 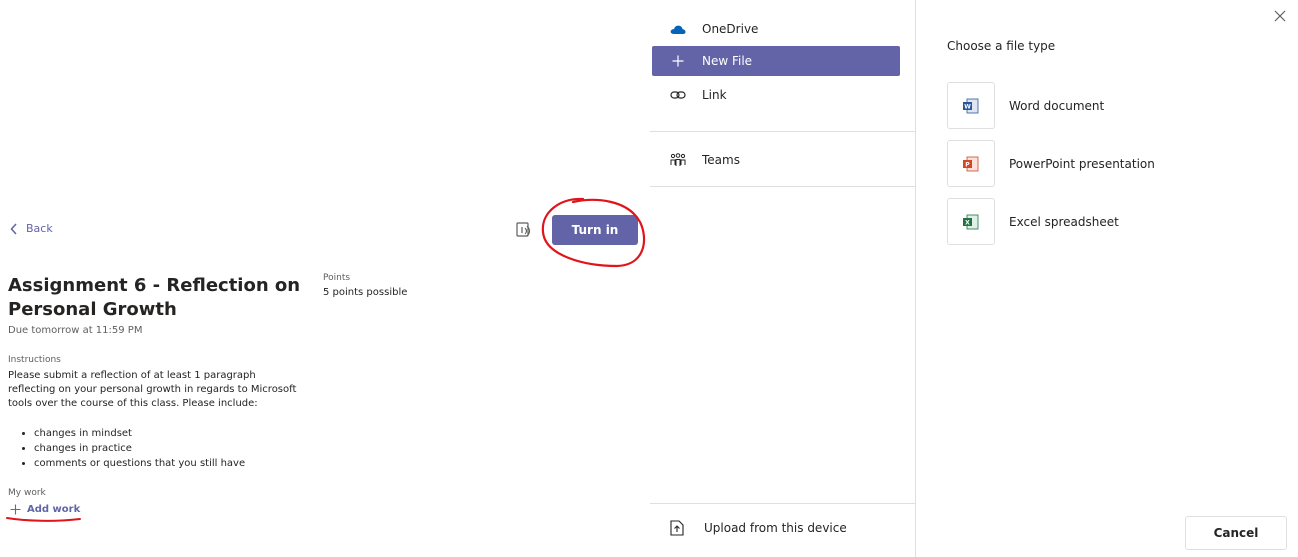 I want to click on file-type-label: Excel spreadsheet, so click(x=1064, y=221).